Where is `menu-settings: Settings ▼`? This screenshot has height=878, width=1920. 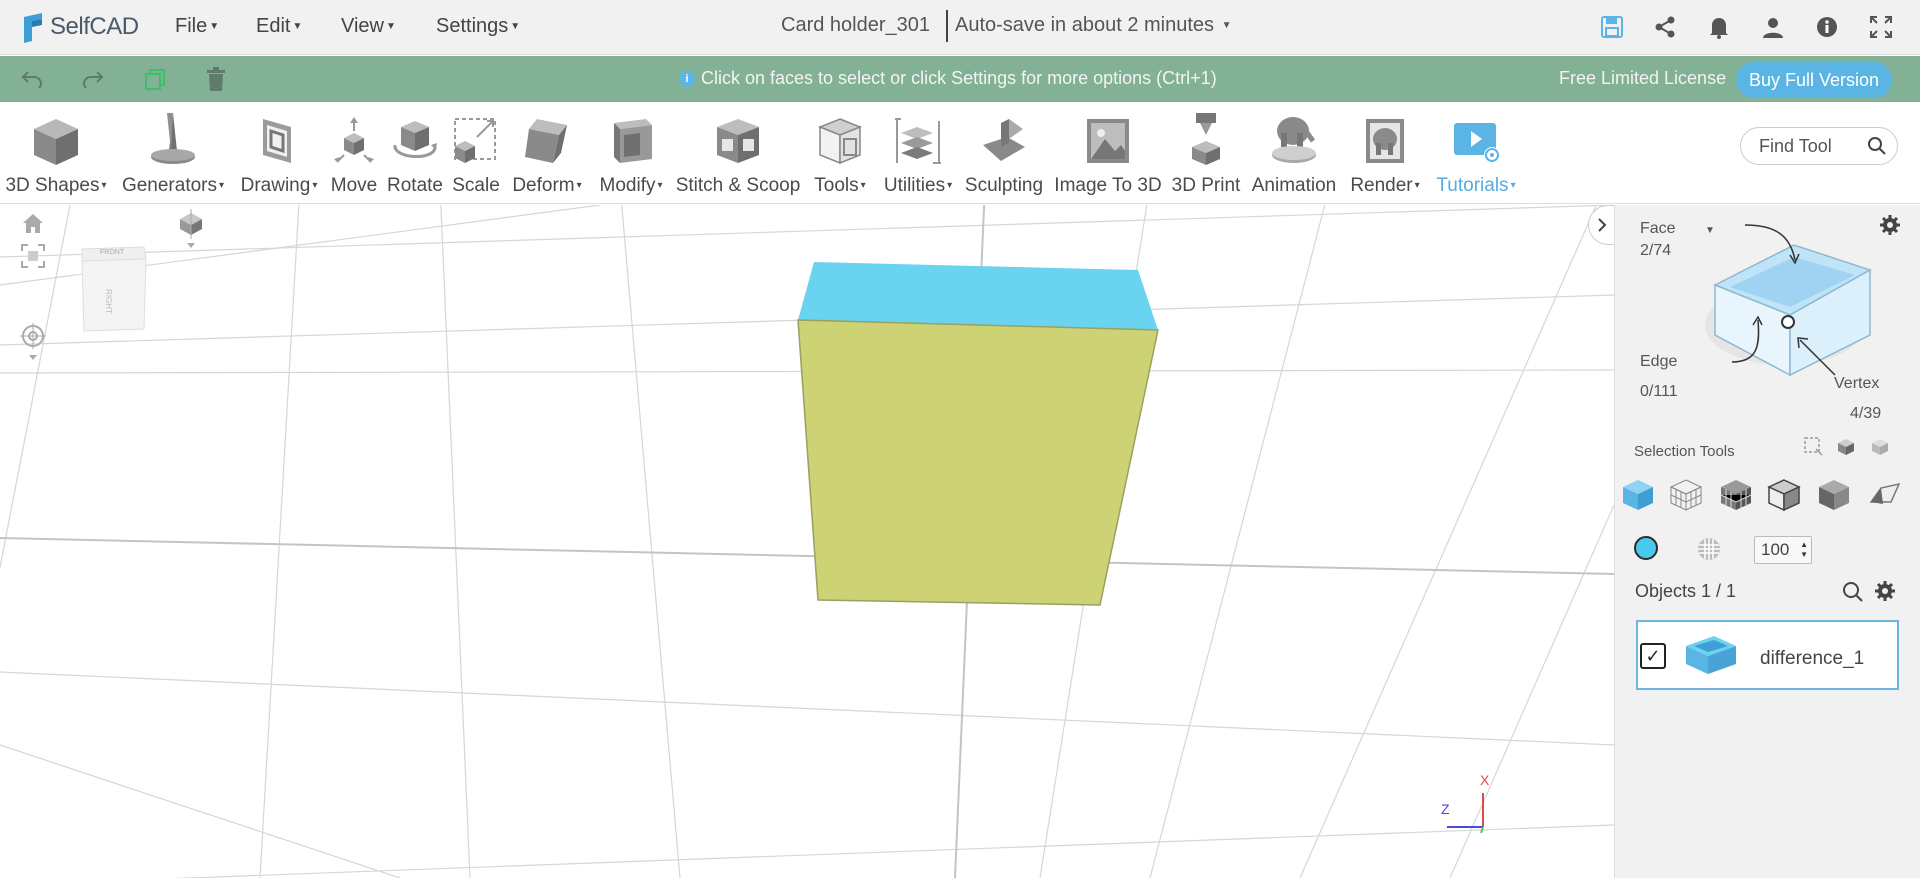 menu-settings: Settings ▼ is located at coordinates (478, 26).